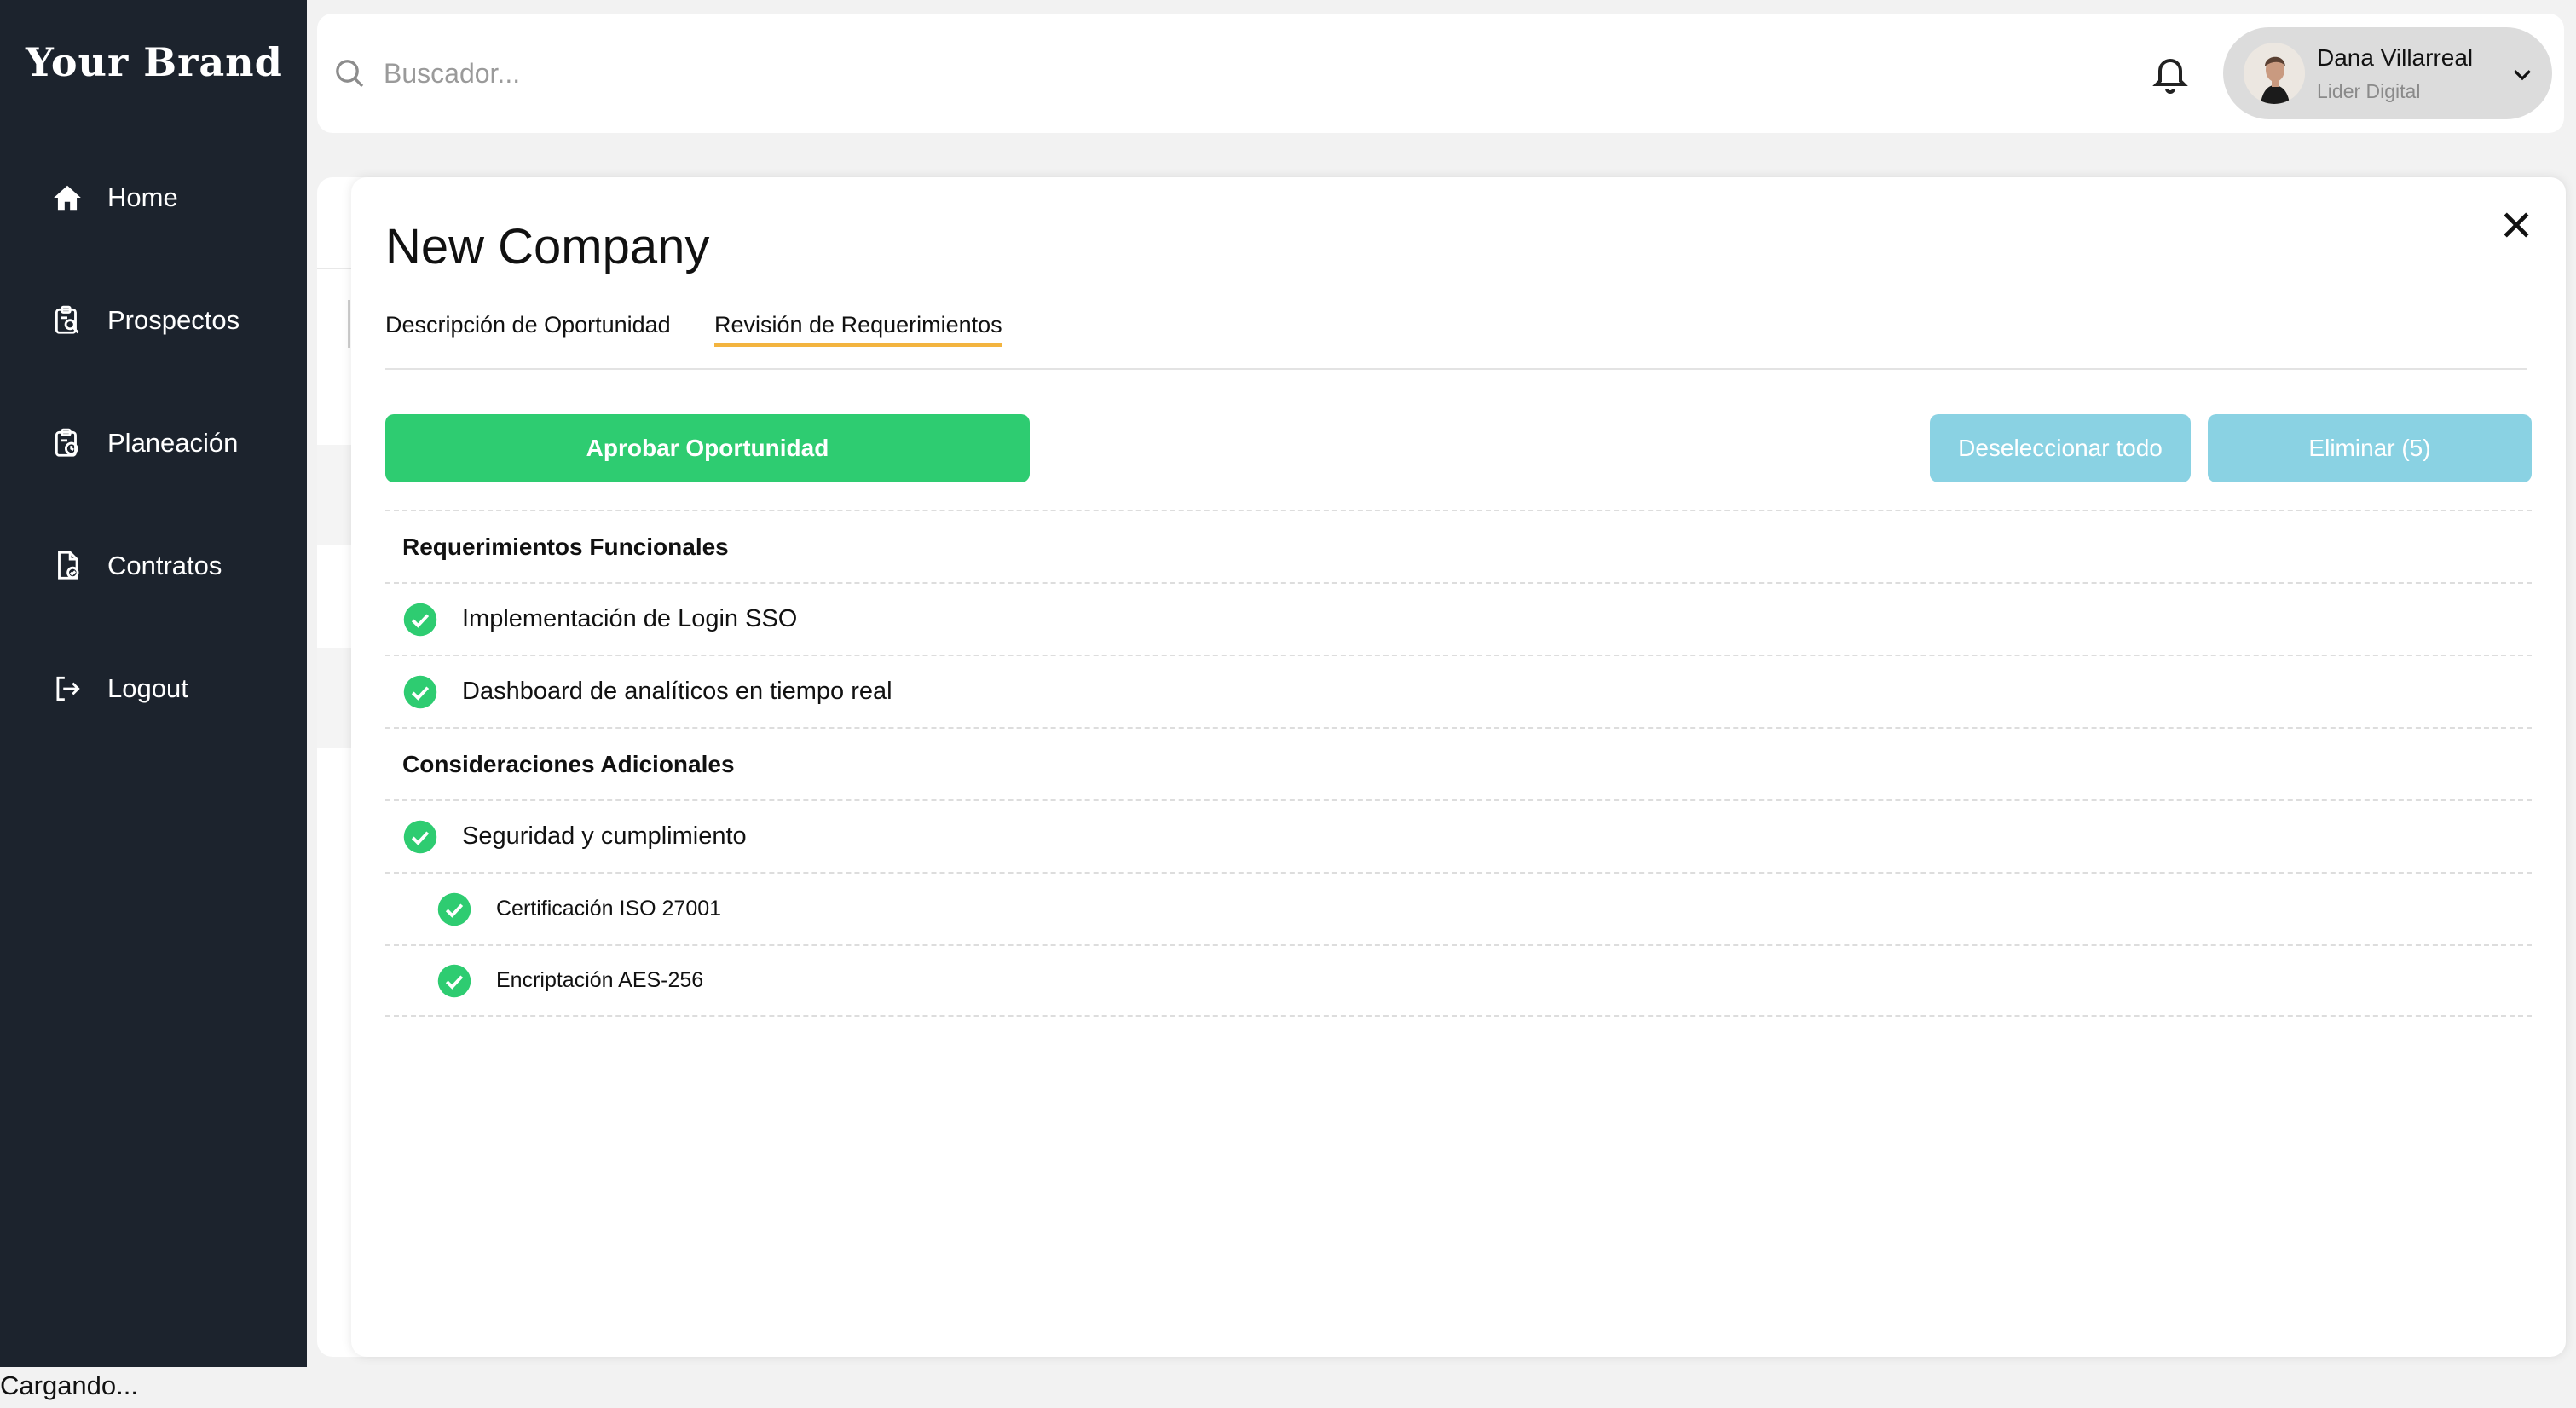  Describe the element at coordinates (2522, 76) in the screenshot. I see `chevron-down-icon` at that location.